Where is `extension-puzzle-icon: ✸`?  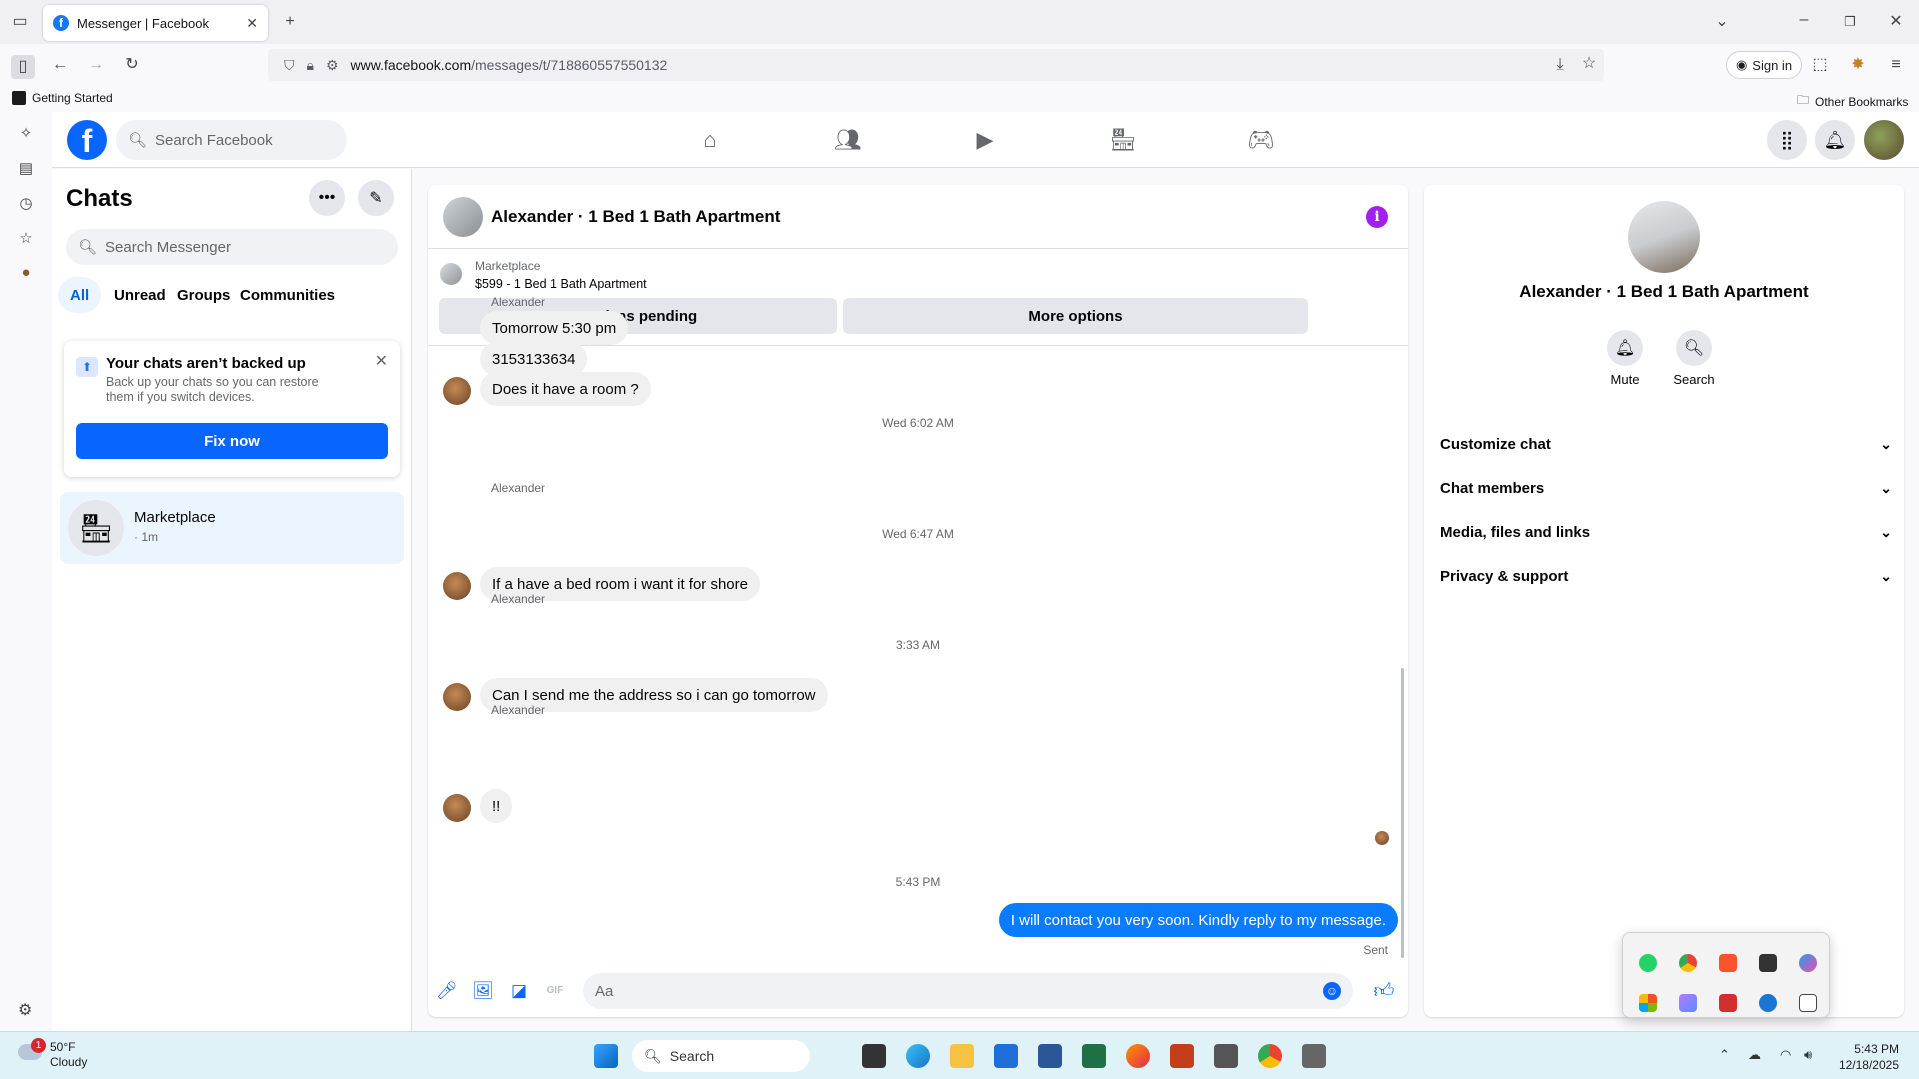 extension-puzzle-icon: ✸ is located at coordinates (1858, 65).